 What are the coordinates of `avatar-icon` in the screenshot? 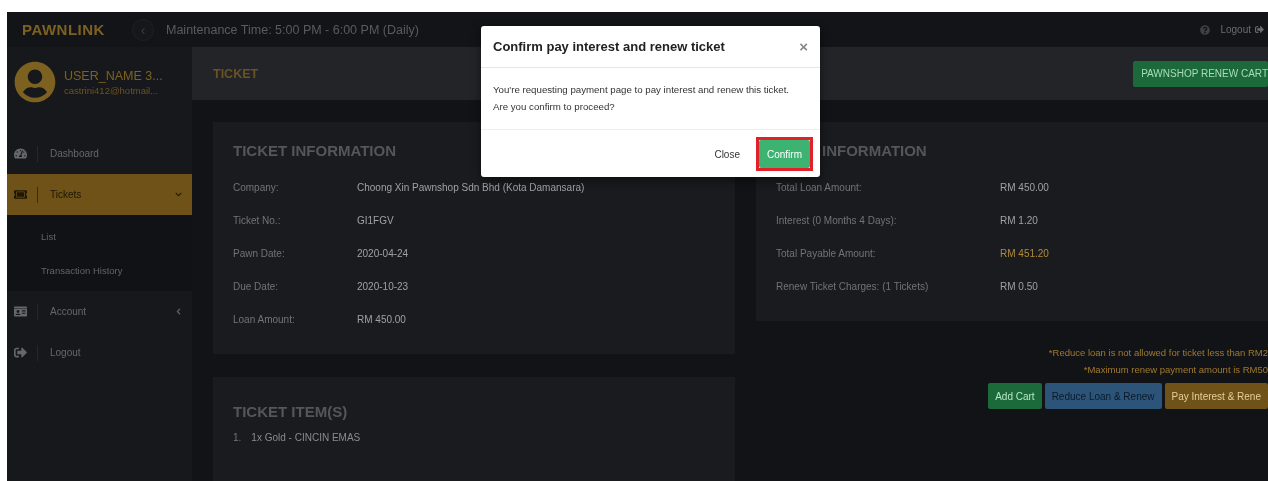 It's located at (35, 82).